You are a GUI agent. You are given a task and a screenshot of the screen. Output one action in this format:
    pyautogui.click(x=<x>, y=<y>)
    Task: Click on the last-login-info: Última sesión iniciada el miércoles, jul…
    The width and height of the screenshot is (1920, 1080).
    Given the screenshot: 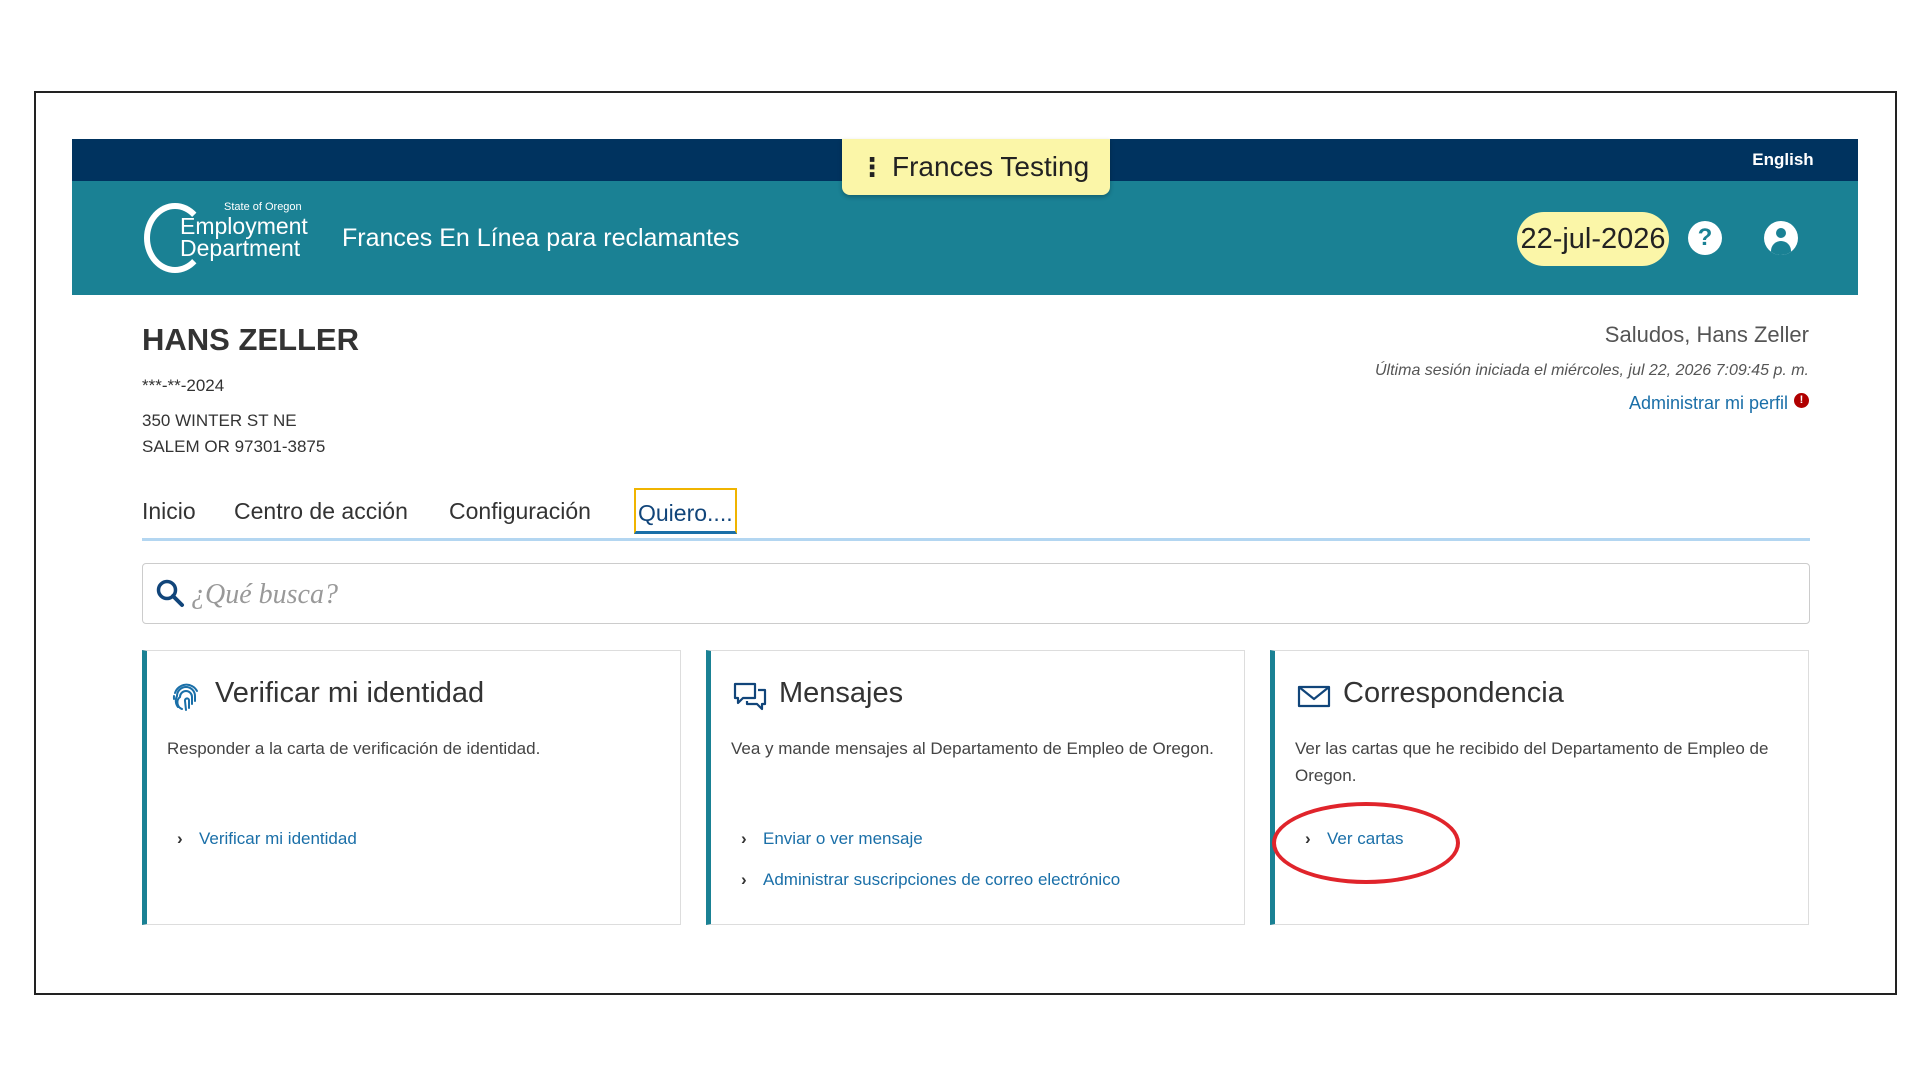 What is the action you would take?
    pyautogui.click(x=1592, y=370)
    